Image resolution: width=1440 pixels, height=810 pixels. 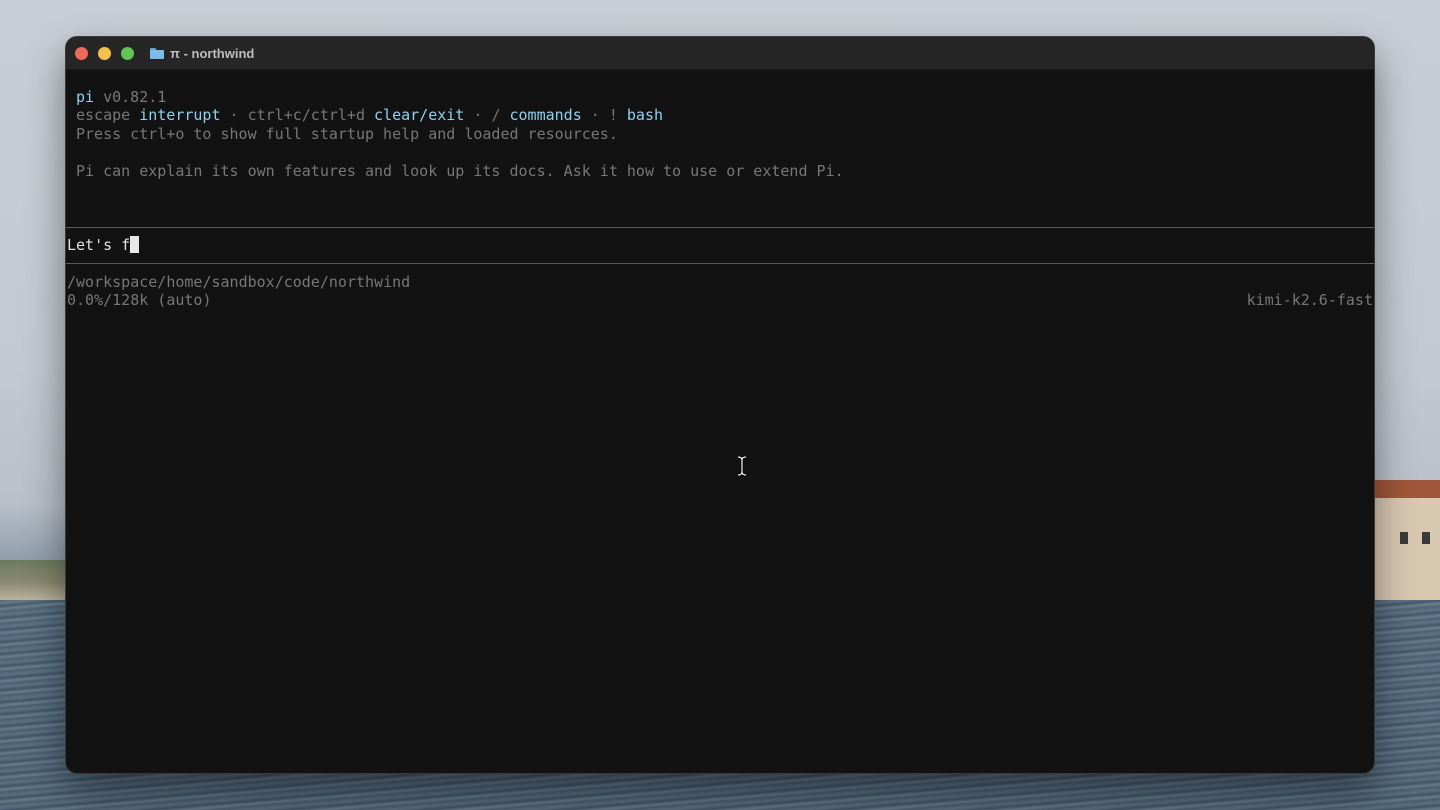 I want to click on hint-key: escape, so click(x=103, y=115).